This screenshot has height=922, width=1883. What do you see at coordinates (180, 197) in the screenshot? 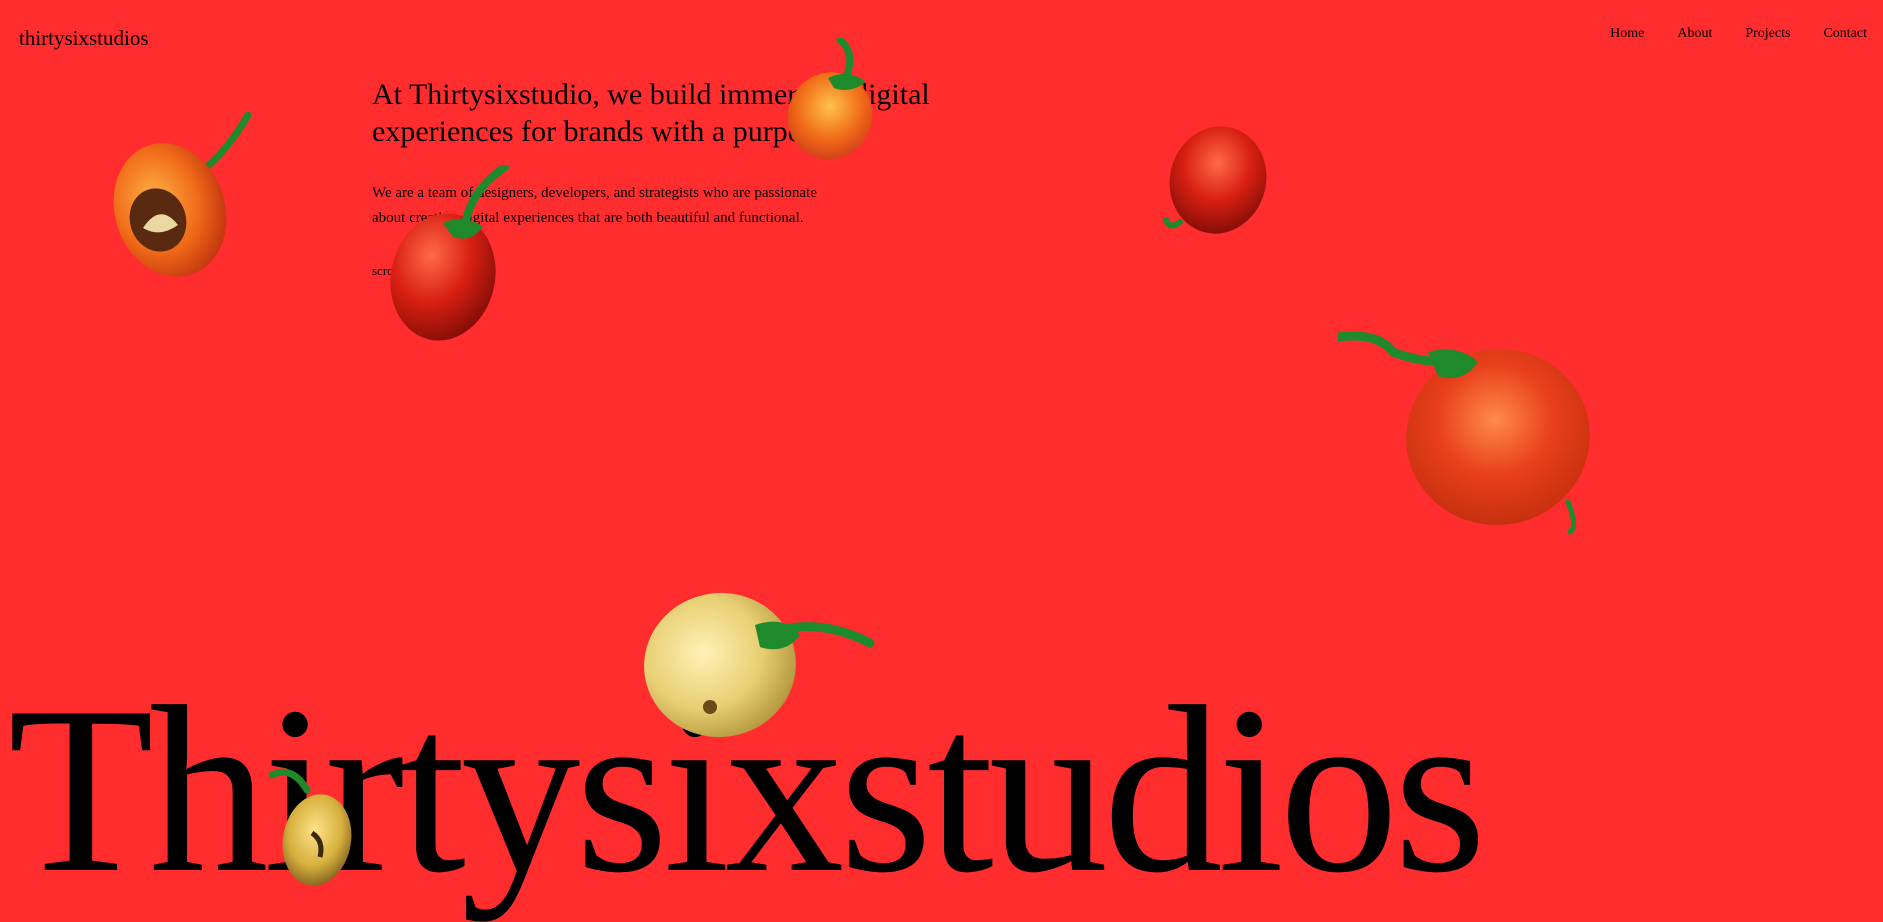
I see `habanero-cut-icon` at bounding box center [180, 197].